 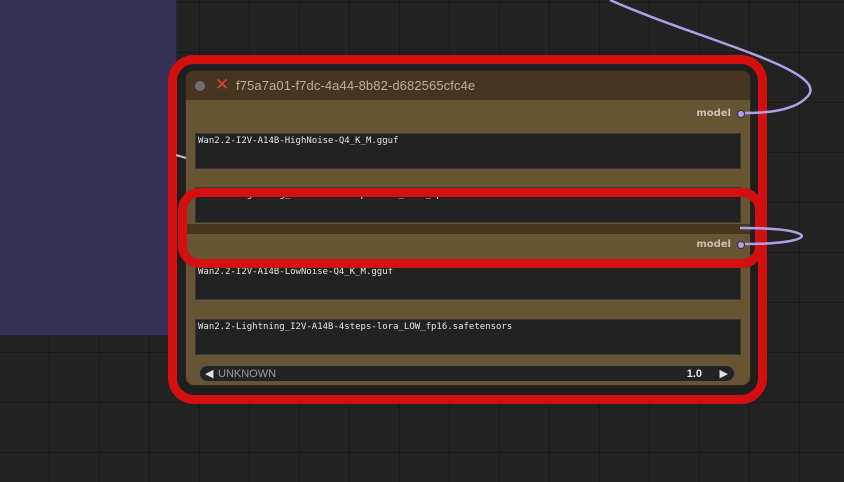 I want to click on node-title-bar: ✕ f75a7a01-f7dc-4a44-8b82-d682565cfc4e, so click(x=468, y=85).